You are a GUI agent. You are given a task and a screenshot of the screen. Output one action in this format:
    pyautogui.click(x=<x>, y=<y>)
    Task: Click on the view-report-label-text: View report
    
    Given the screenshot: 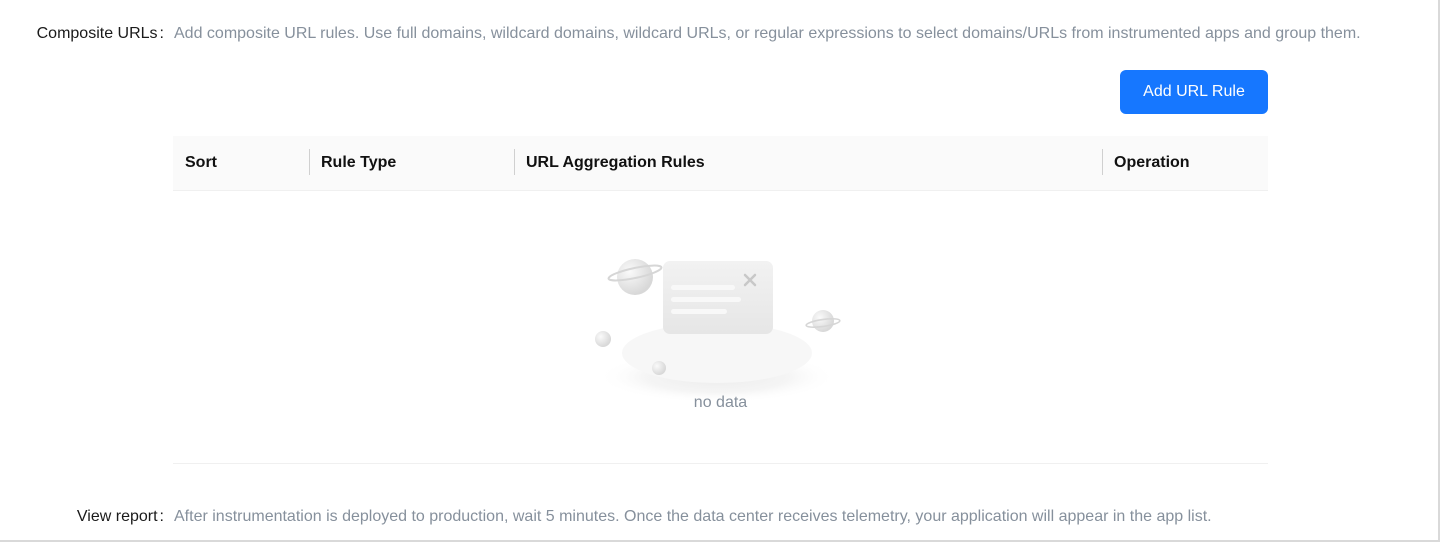 What is the action you would take?
    pyautogui.click(x=117, y=516)
    